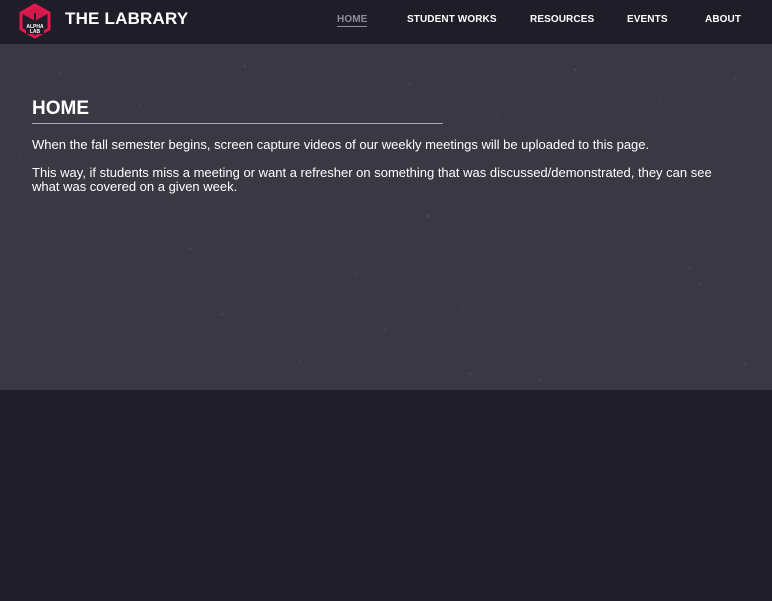 Image resolution: width=772 pixels, height=601 pixels. I want to click on nav-item-student-works: STUDENT WORKS, so click(452, 19).